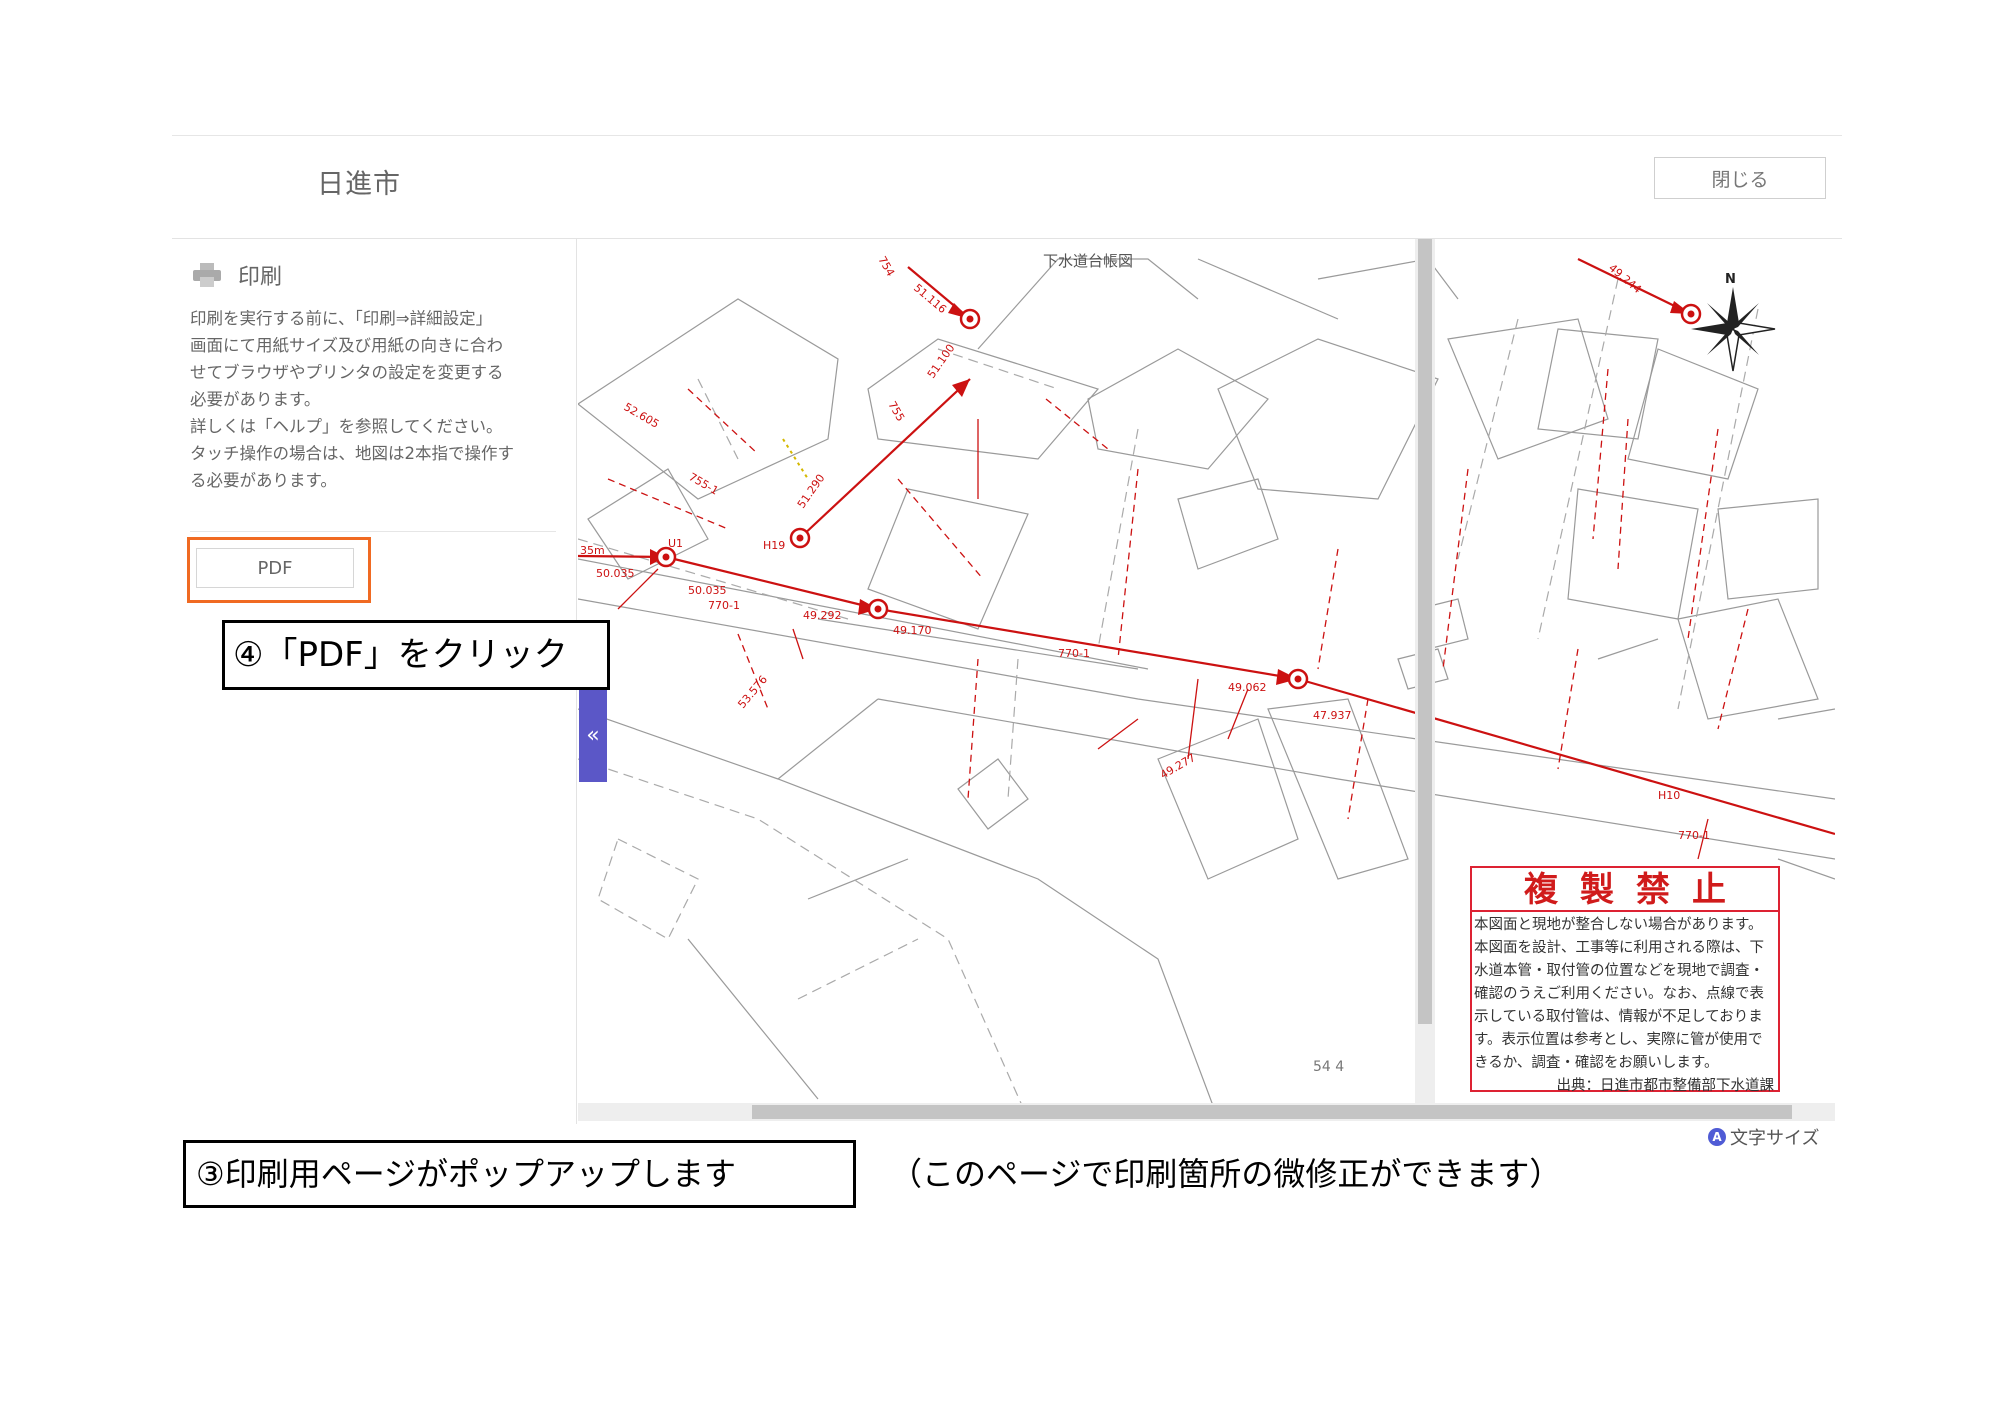 Image resolution: width=2000 pixels, height=1414 pixels. What do you see at coordinates (941, 361) in the screenshot?
I see `map-label: 51.100` at bounding box center [941, 361].